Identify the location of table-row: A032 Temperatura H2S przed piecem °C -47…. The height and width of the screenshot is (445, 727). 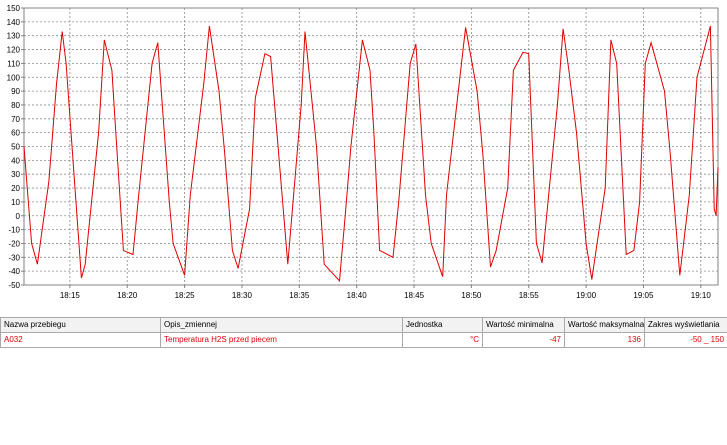
(363, 340).